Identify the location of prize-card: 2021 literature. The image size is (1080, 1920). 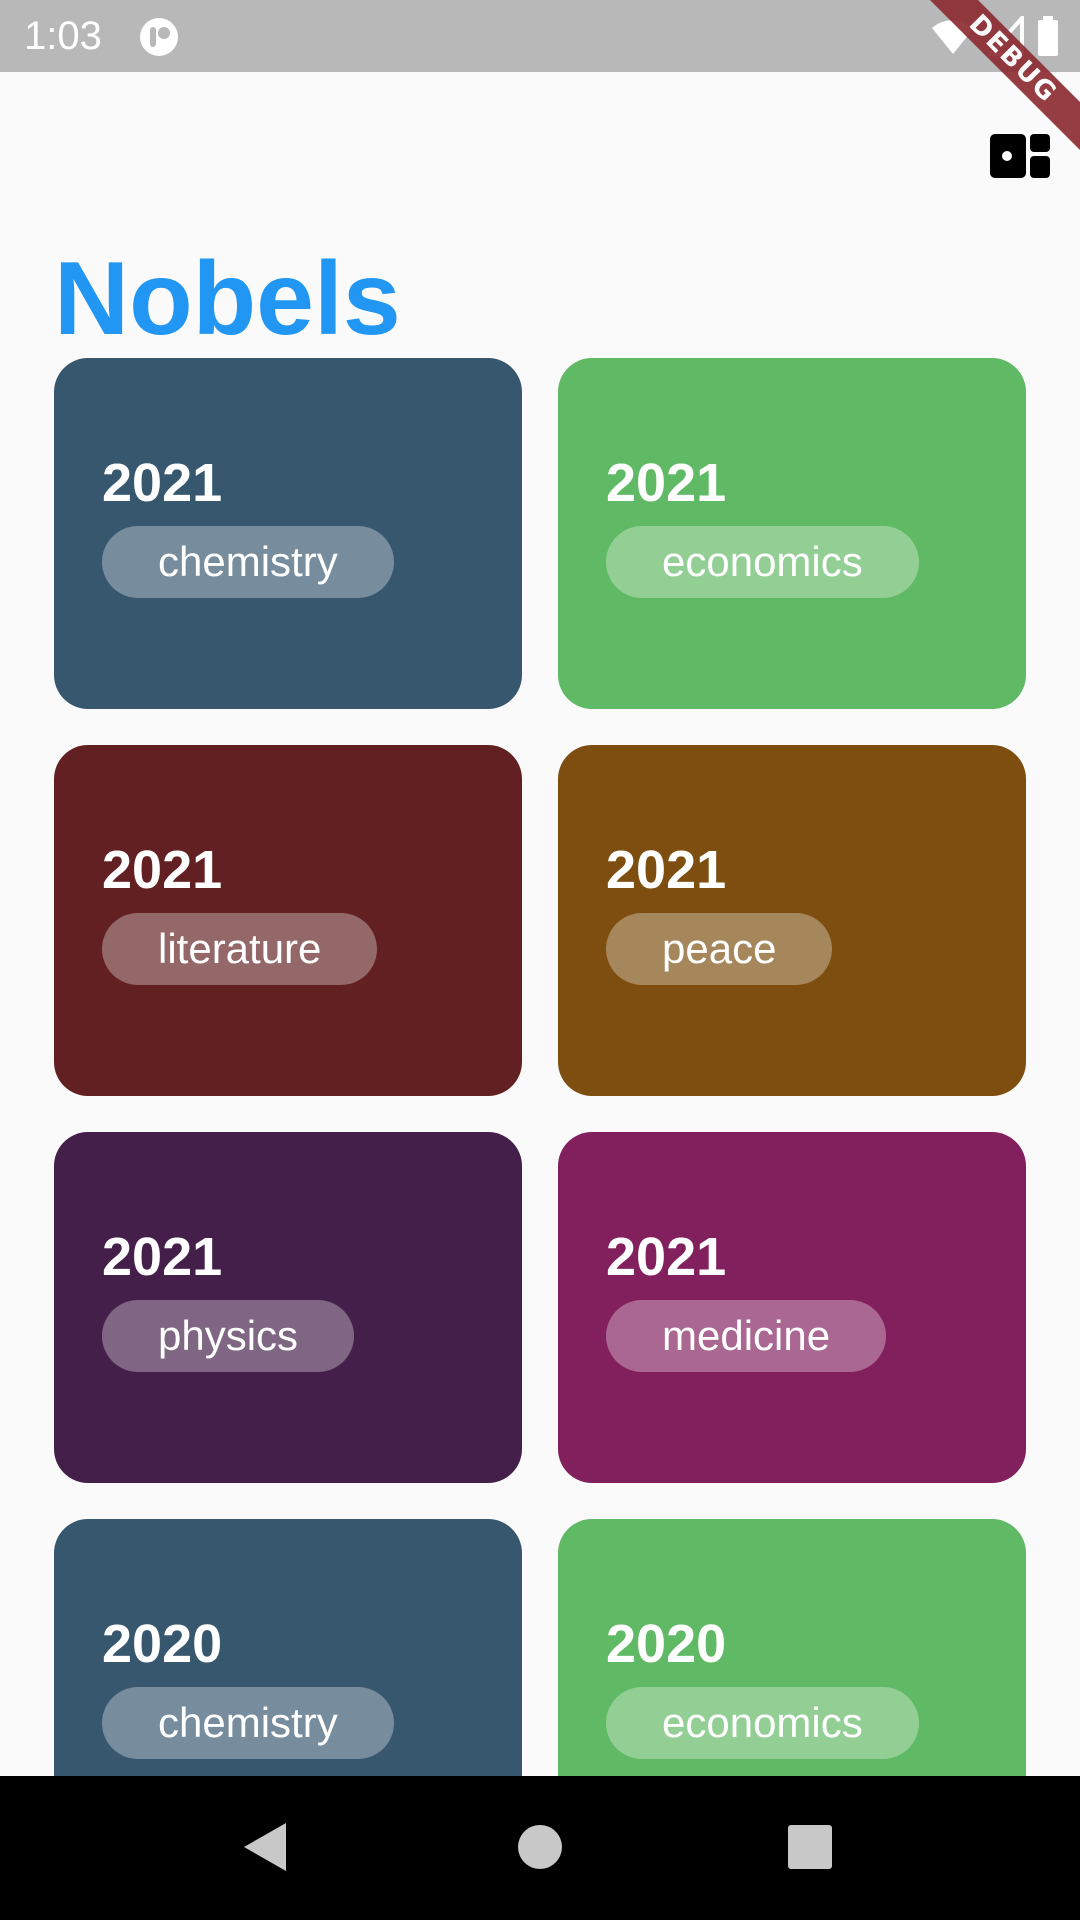
(288, 920).